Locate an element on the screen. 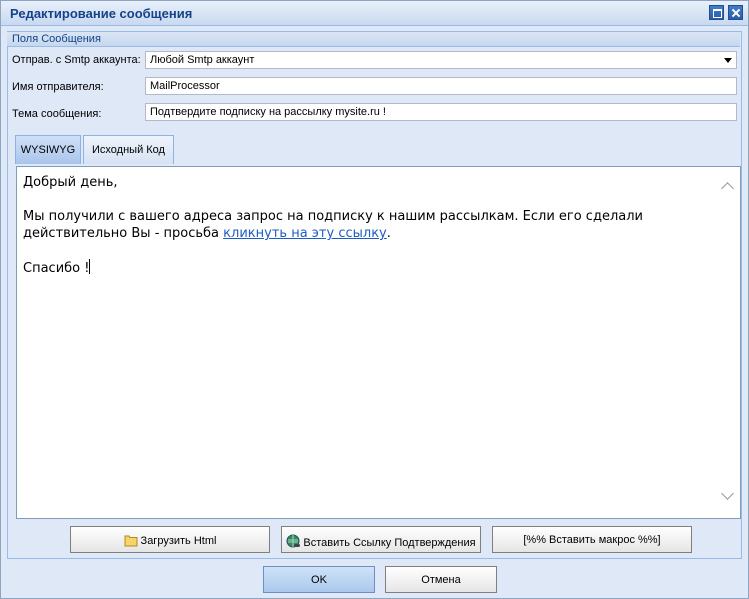 Image resolution: width=749 pixels, height=599 pixels. insert-macro-button: [%% Вставить макрос %%] is located at coordinates (592, 539).